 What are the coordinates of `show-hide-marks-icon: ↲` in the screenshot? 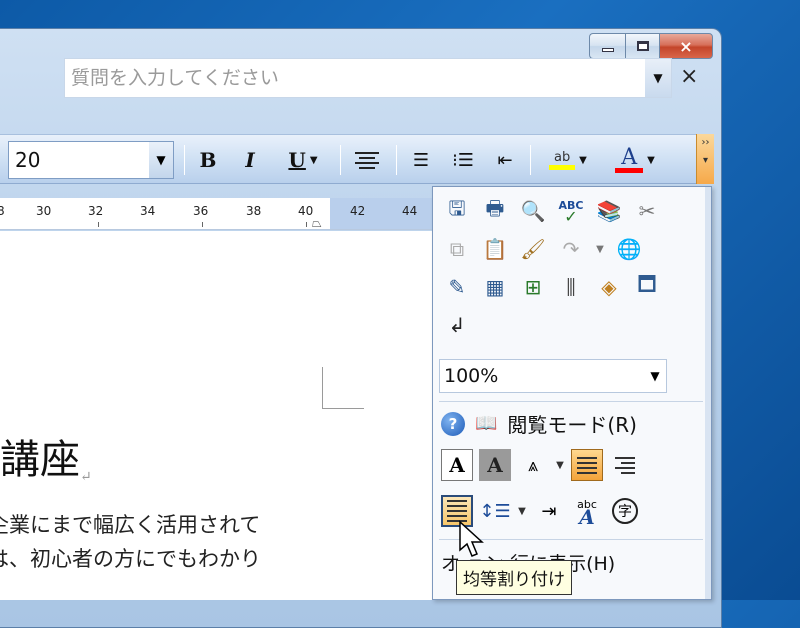 It's located at (457, 325).